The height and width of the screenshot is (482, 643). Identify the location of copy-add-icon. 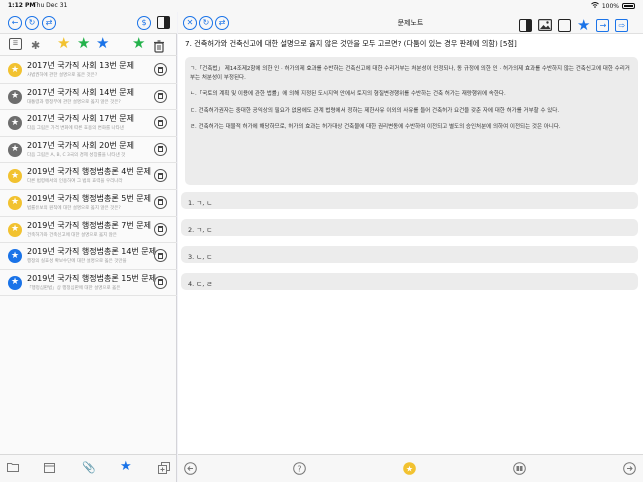
(164, 469).